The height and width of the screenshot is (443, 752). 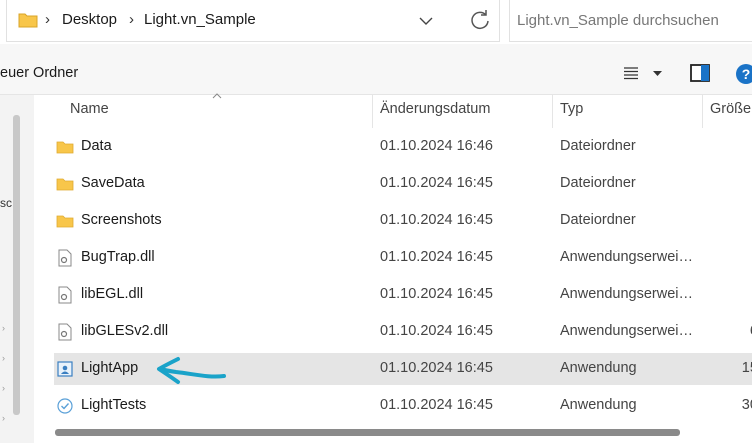 What do you see at coordinates (741, 257) in the screenshot?
I see `file-size: 3` at bounding box center [741, 257].